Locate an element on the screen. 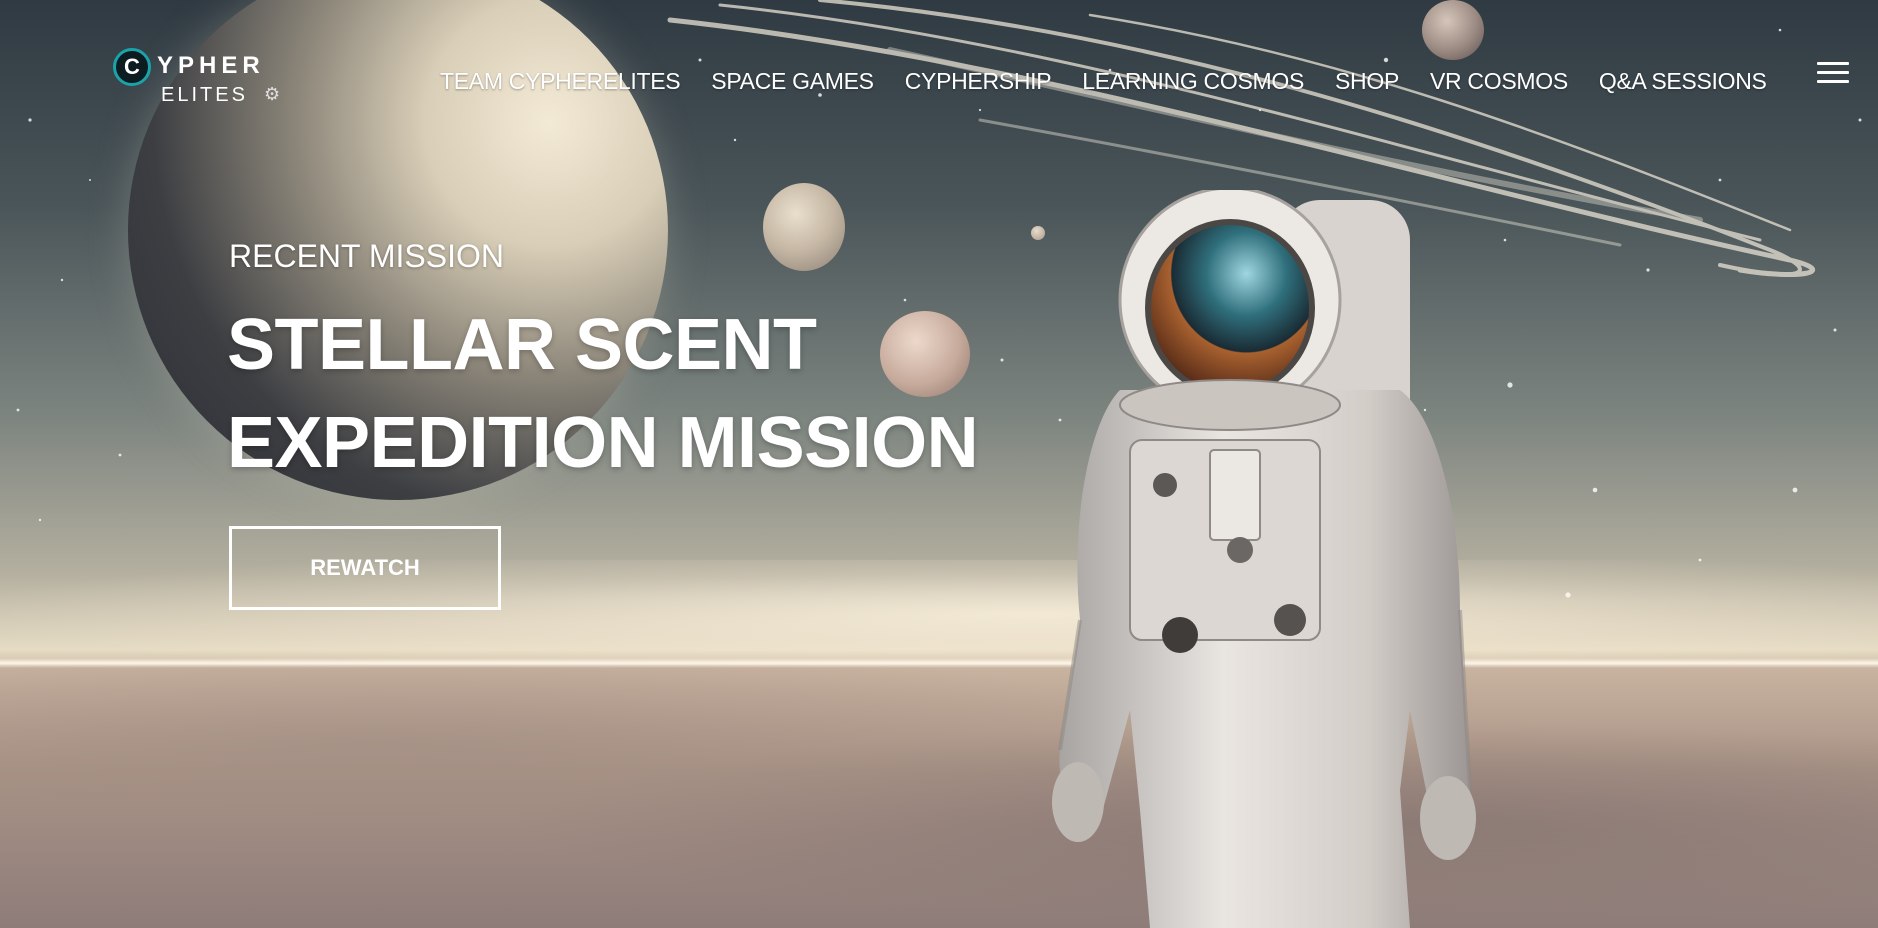 The width and height of the screenshot is (1878, 928). logo-letter: C is located at coordinates (132, 66).